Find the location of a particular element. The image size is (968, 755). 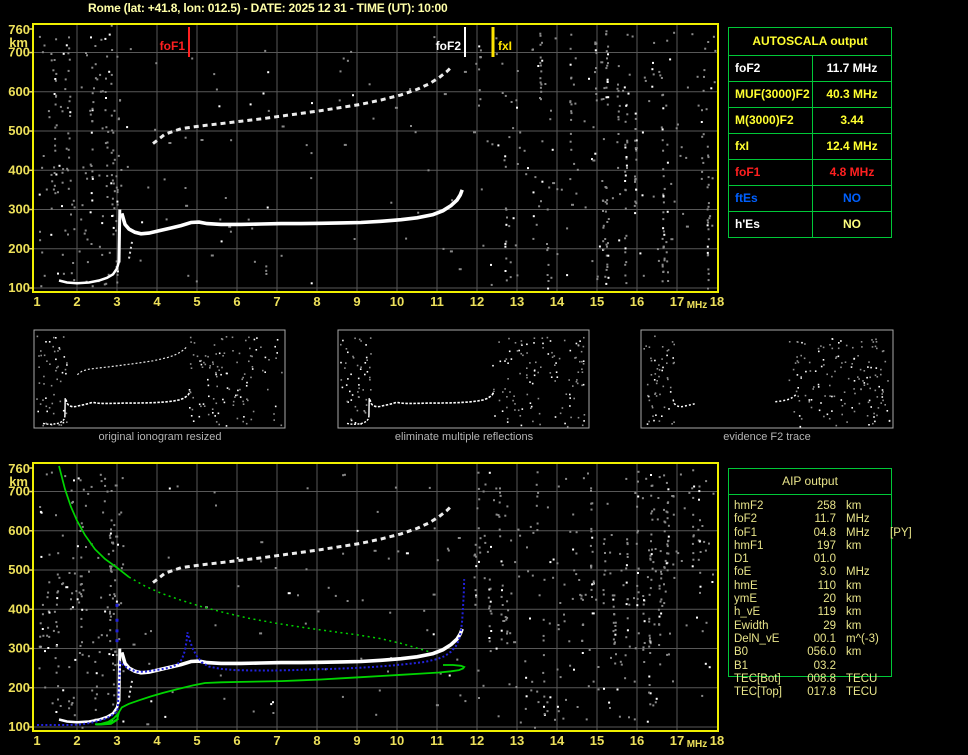

ef-retardation-column is located at coordinates (119, 236).